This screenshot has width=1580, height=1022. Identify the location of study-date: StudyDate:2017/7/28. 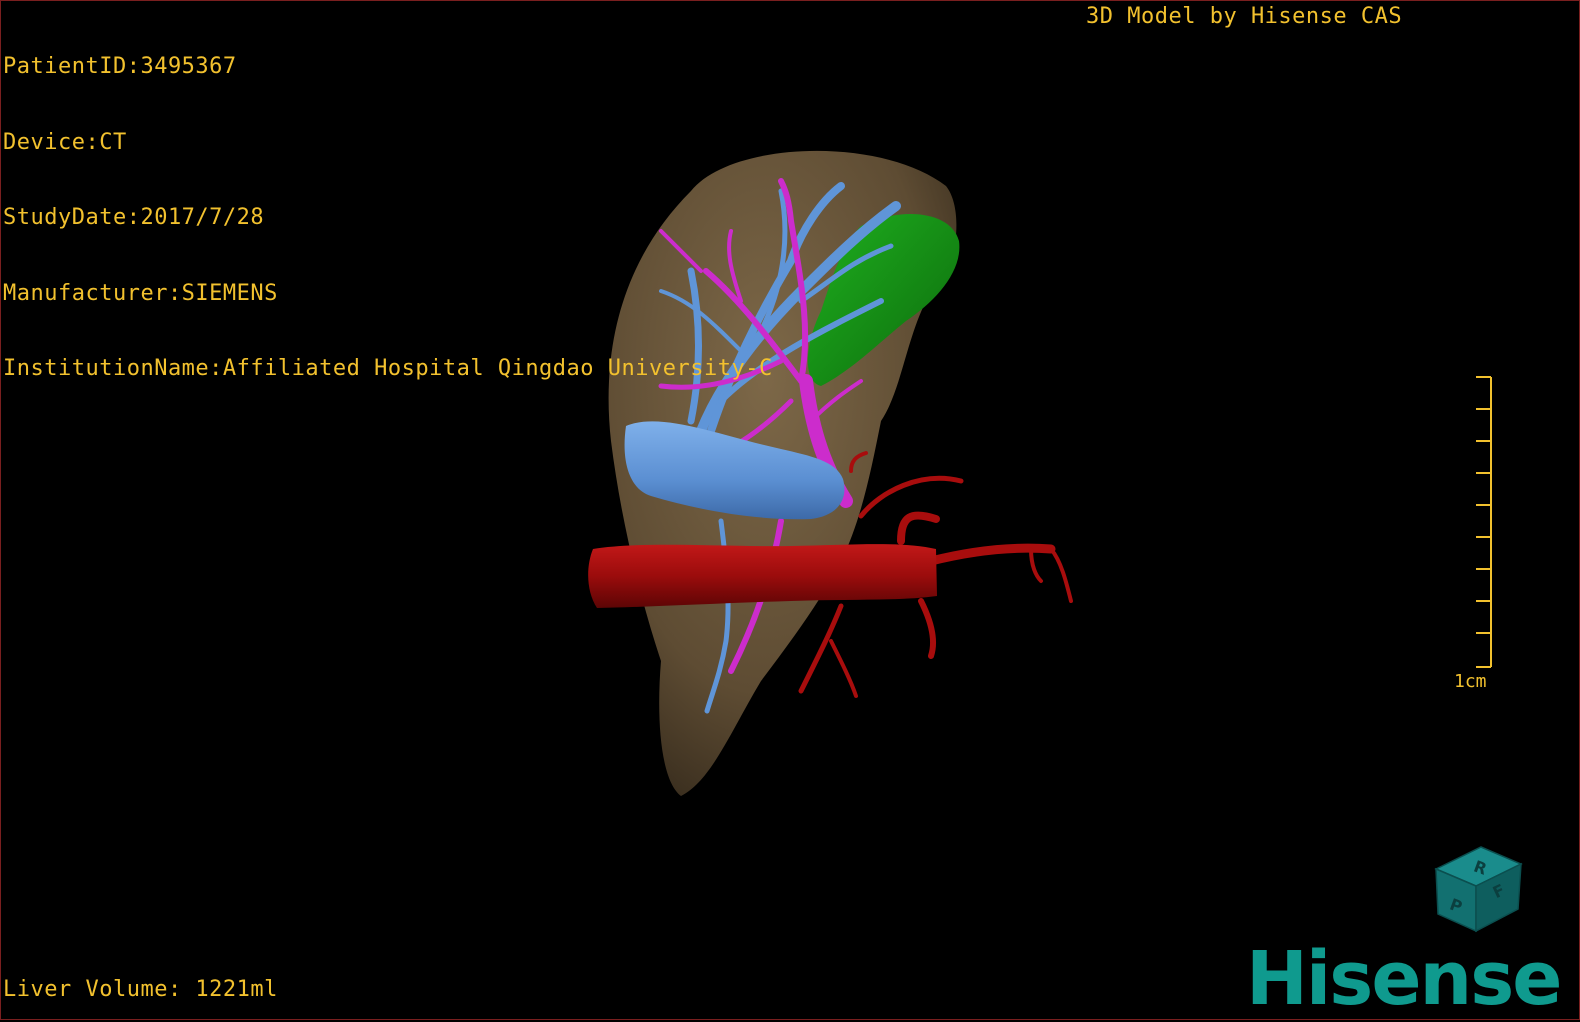
(134, 217).